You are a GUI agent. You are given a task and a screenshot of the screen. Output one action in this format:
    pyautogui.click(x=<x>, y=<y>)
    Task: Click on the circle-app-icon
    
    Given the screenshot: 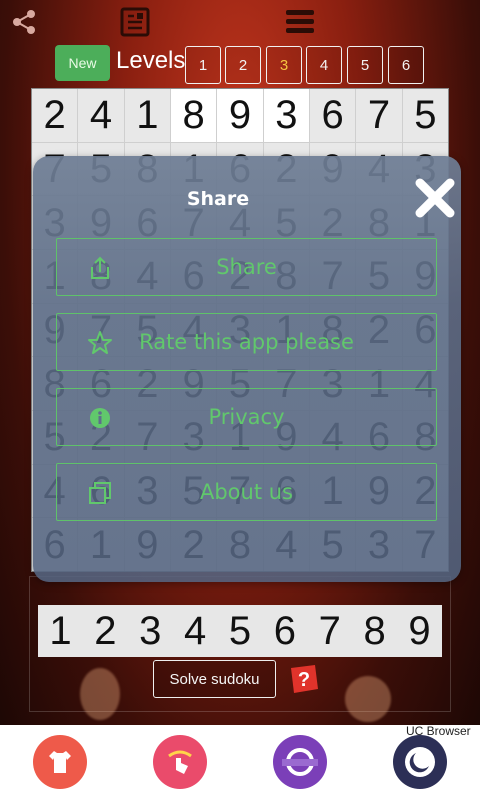 What is the action you would take?
    pyautogui.click(x=300, y=762)
    